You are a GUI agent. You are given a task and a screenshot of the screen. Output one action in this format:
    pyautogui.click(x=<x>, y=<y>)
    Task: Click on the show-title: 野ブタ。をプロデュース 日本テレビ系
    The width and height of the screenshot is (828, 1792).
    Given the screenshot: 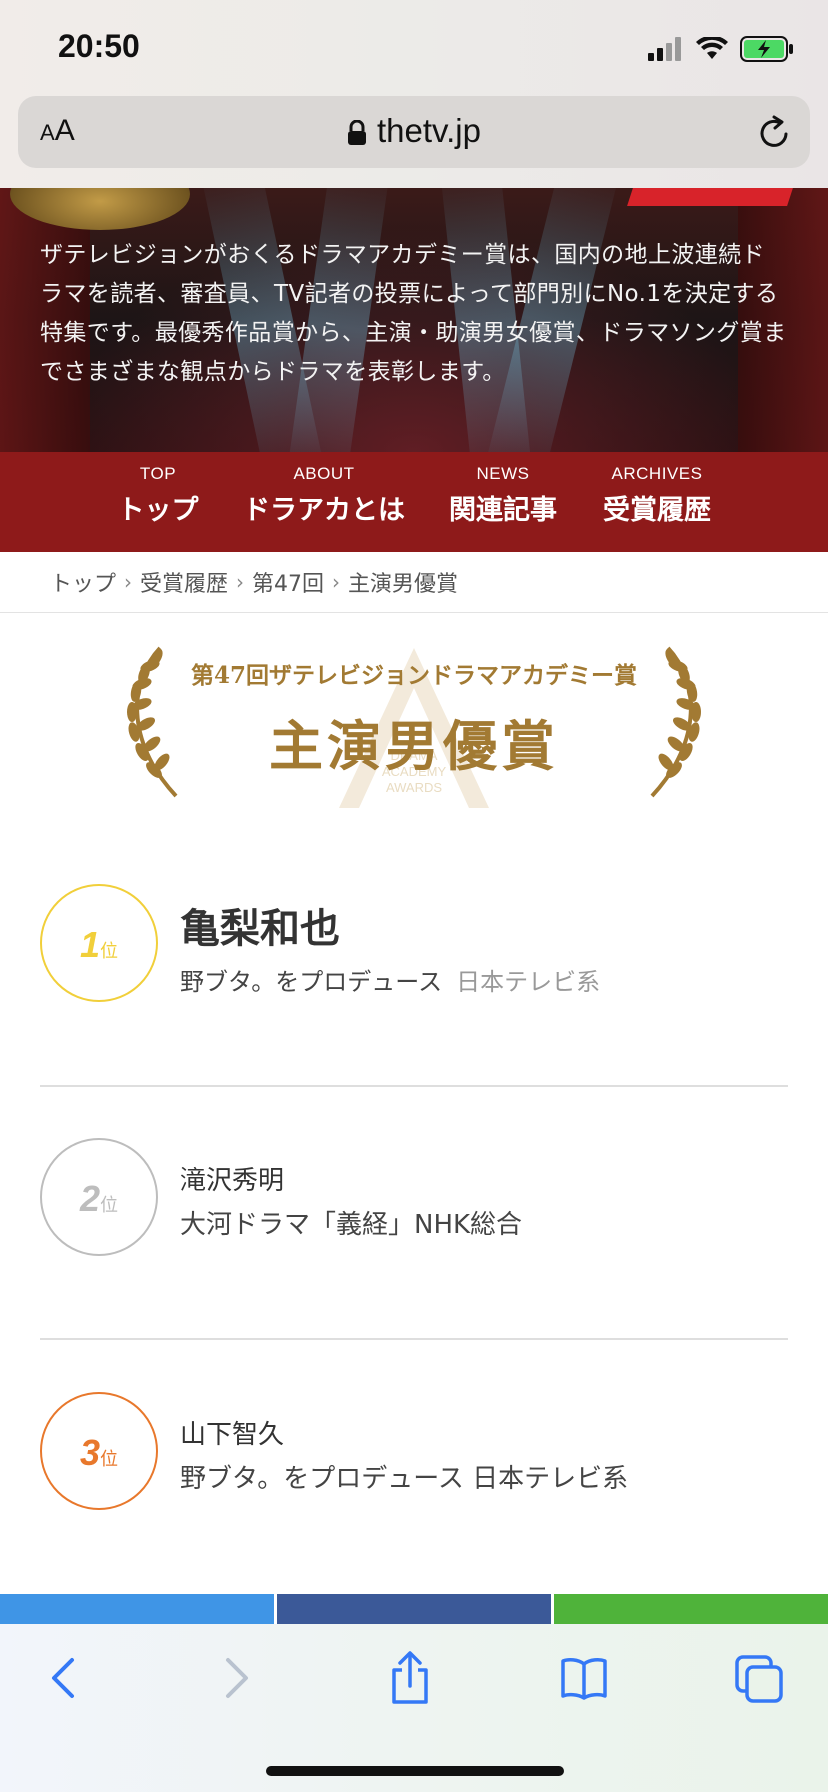 What is the action you would take?
    pyautogui.click(x=404, y=1479)
    